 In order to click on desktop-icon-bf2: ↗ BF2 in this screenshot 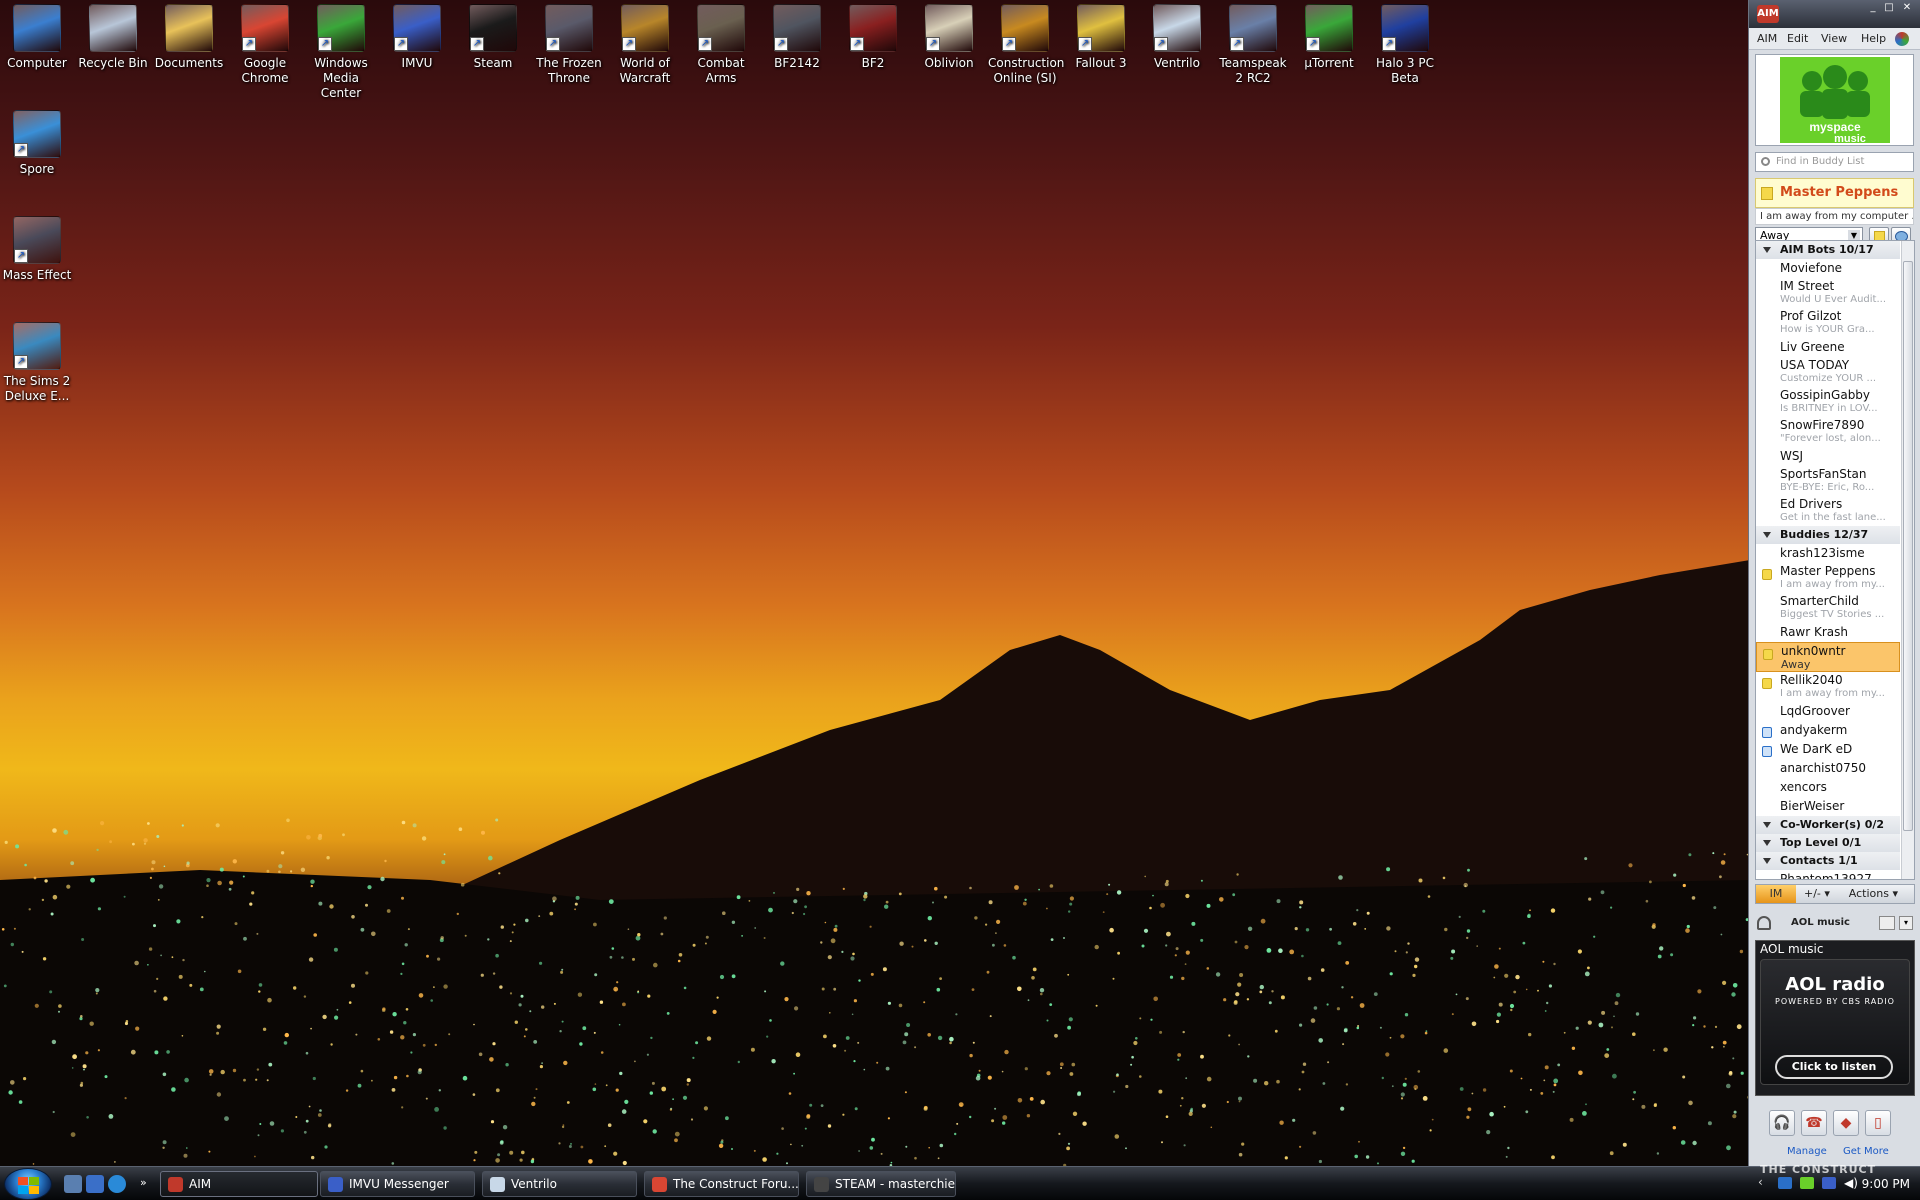, I will do `click(873, 36)`.